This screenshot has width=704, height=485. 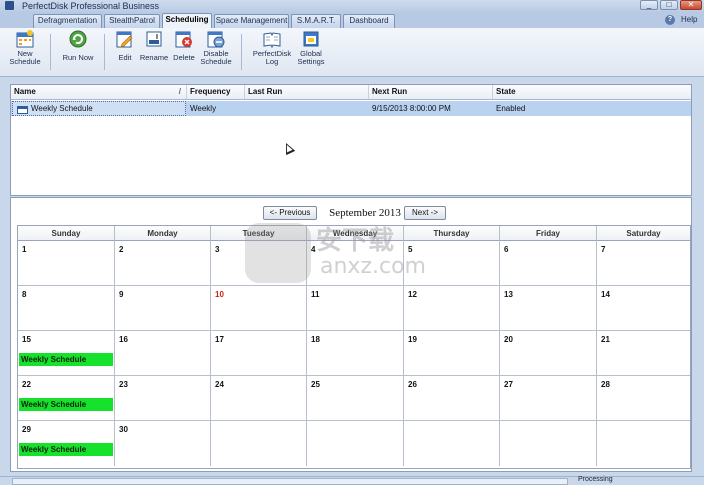 What do you see at coordinates (548, 353) in the screenshot?
I see `calendar-day-cell: 20` at bounding box center [548, 353].